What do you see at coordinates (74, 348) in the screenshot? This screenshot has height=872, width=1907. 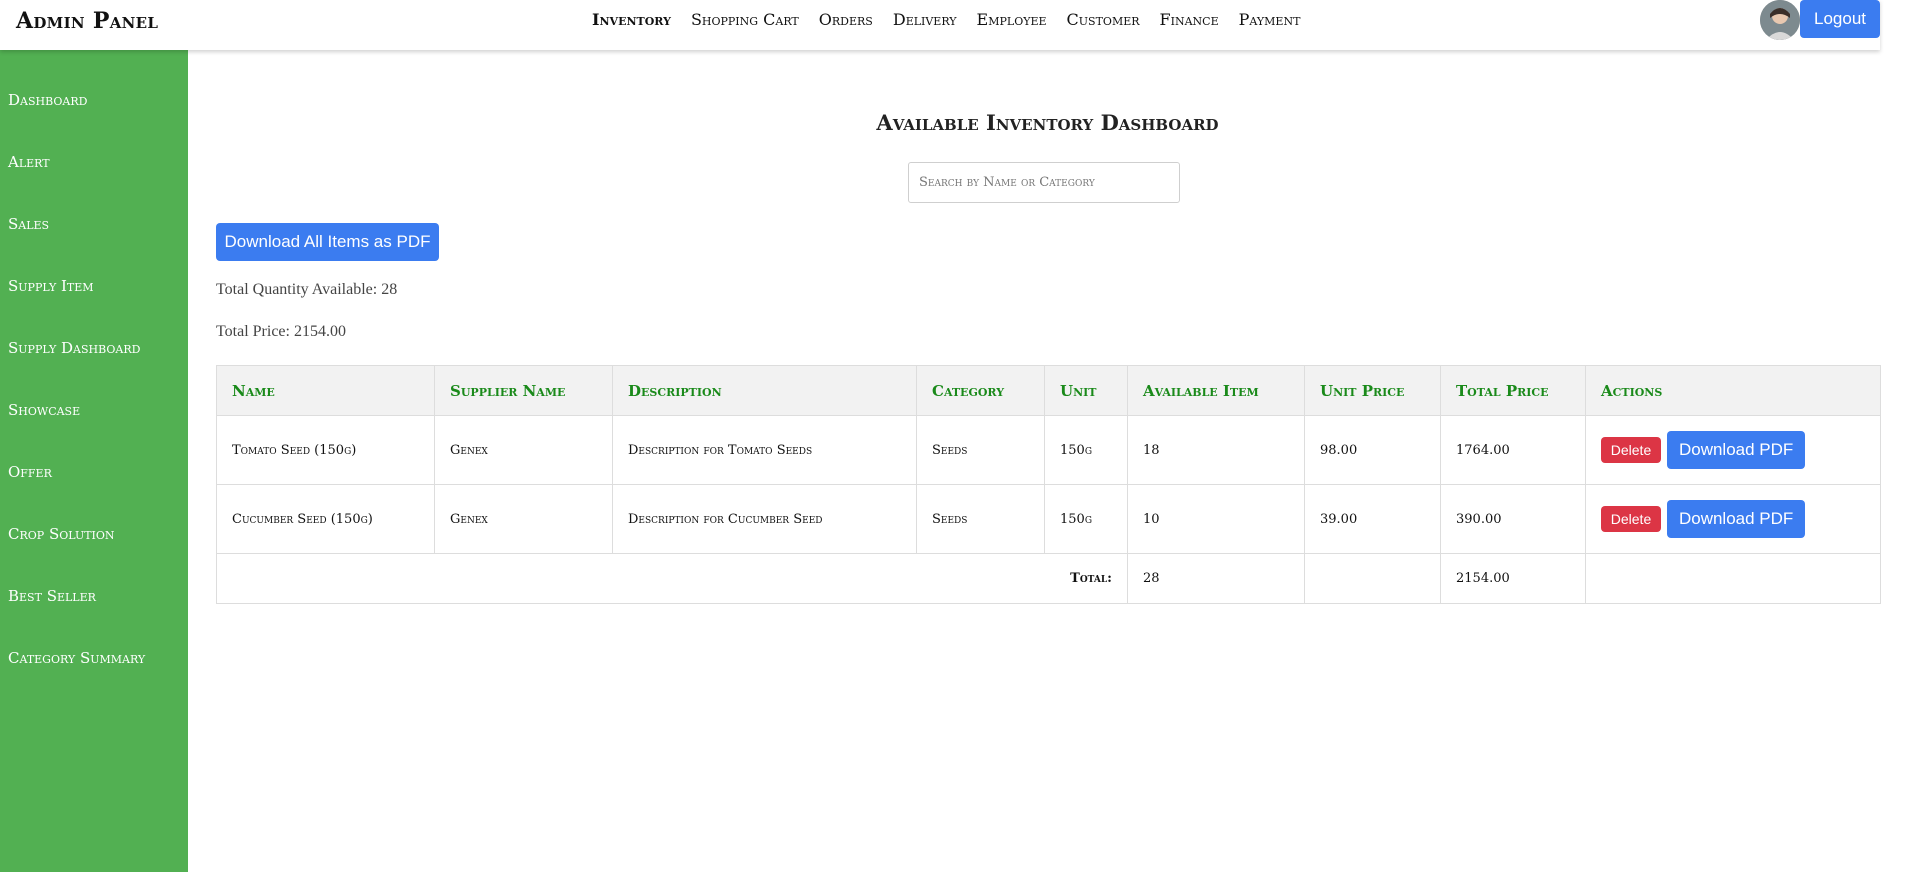 I see `sidebar-item-supply-dashboard: Supply Dashboard` at bounding box center [74, 348].